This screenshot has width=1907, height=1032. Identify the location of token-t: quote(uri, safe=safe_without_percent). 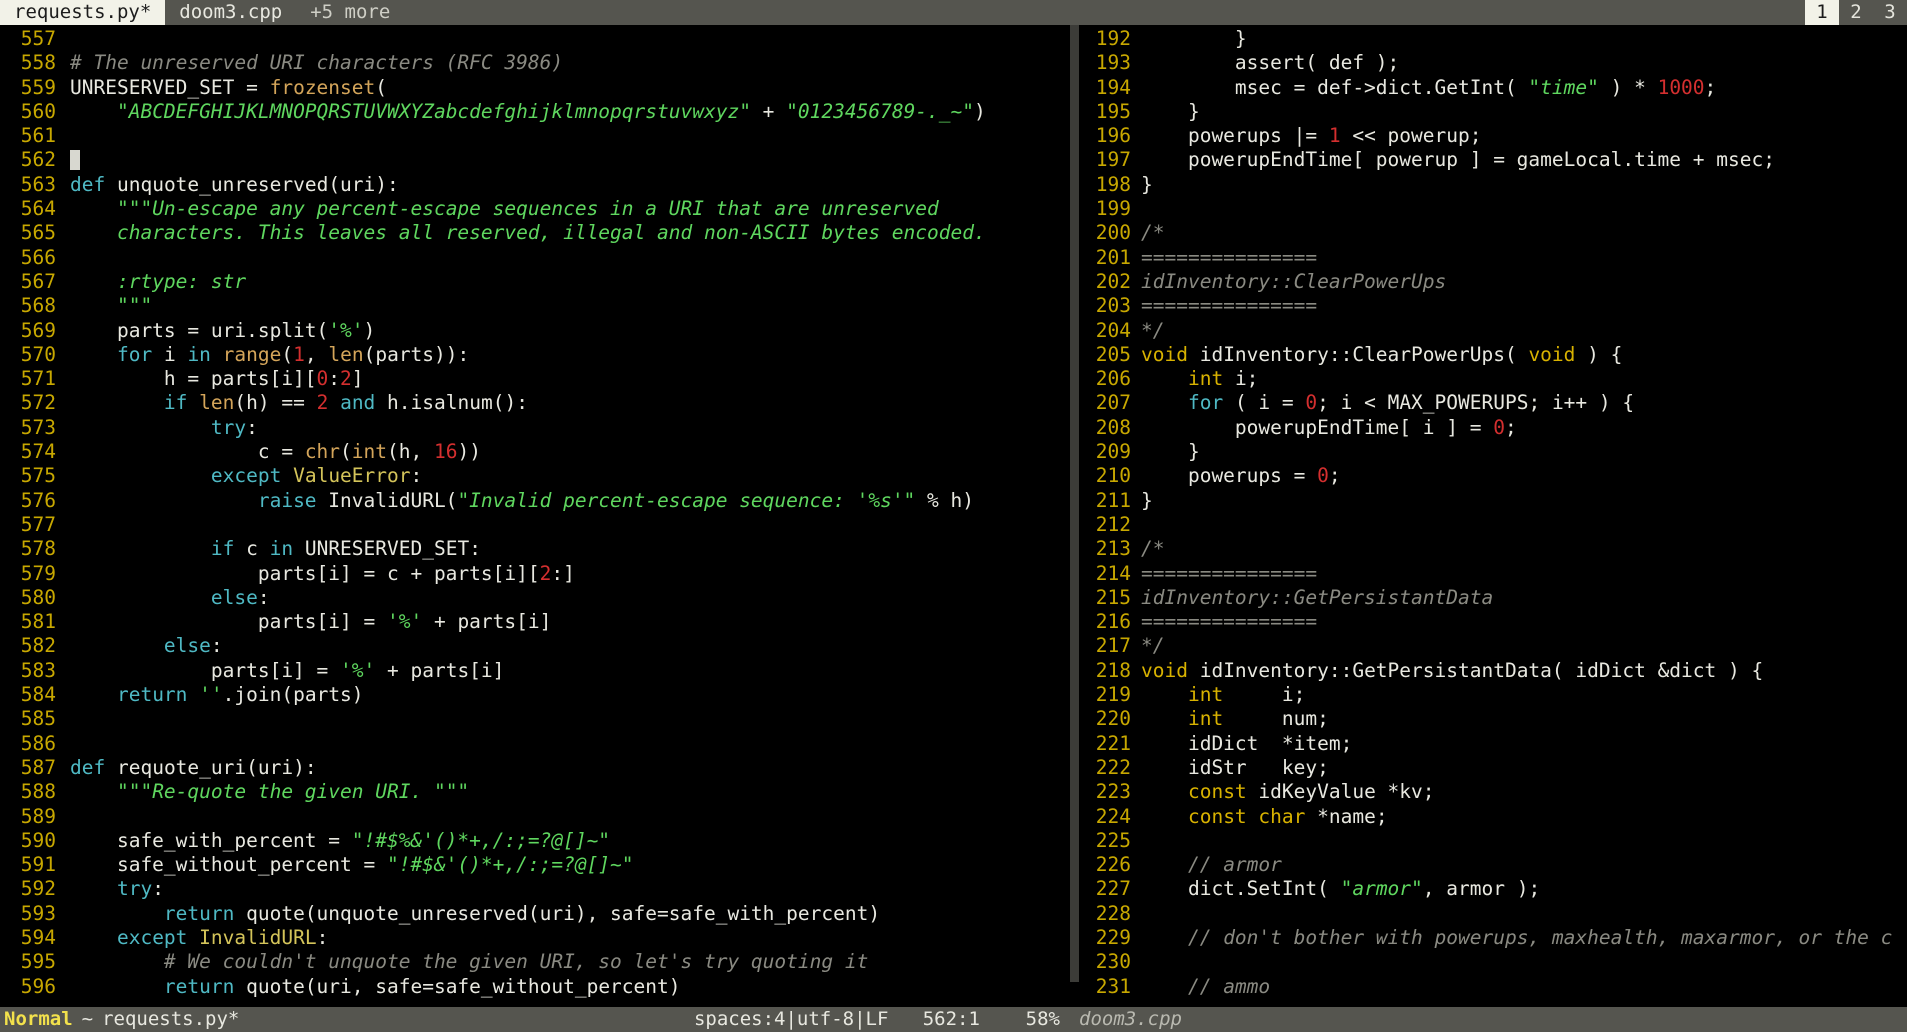
(457, 986).